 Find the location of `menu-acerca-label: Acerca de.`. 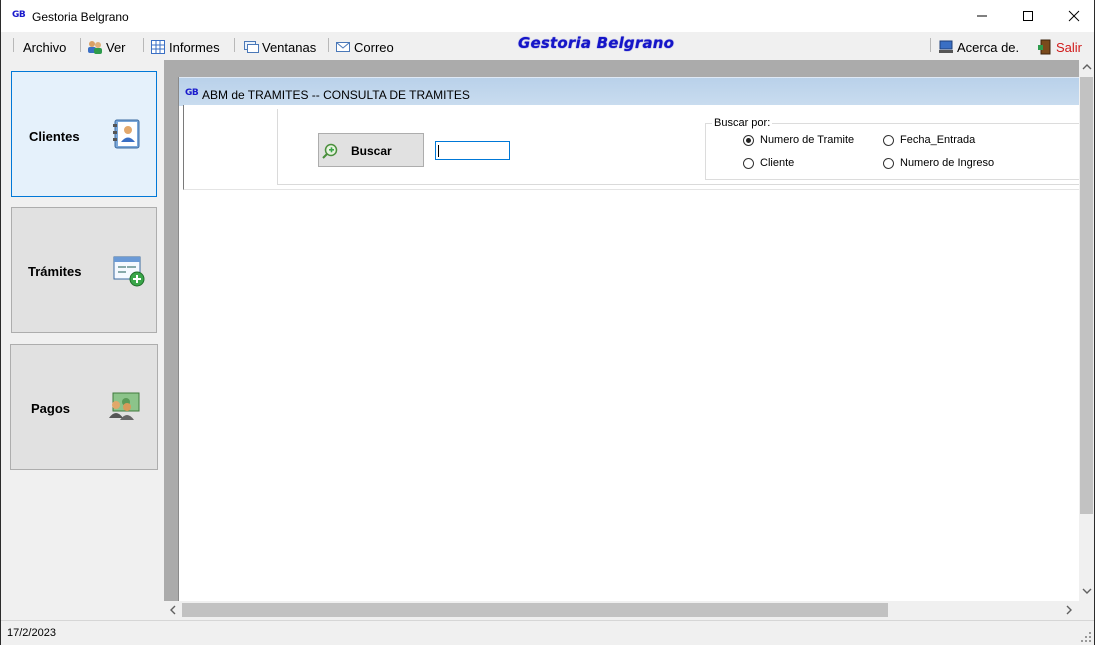

menu-acerca-label: Acerca de. is located at coordinates (988, 47).